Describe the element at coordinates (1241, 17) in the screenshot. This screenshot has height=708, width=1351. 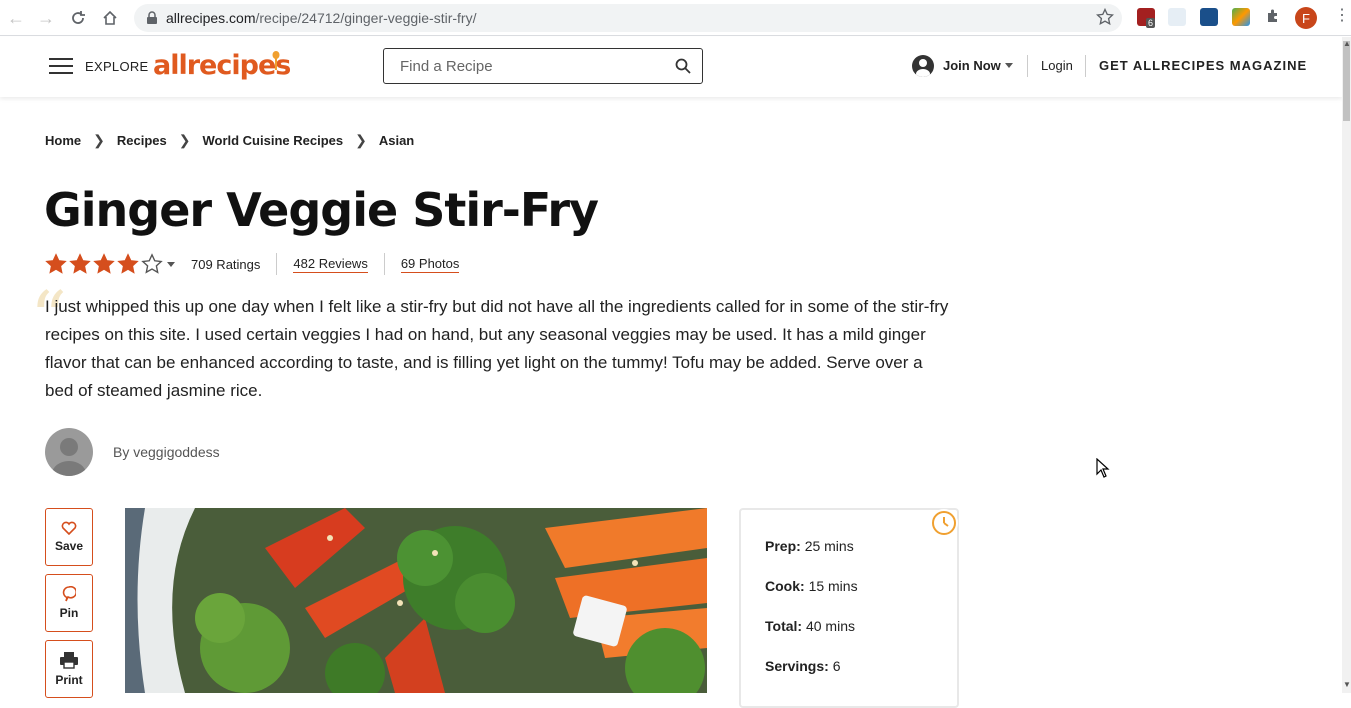
I see `extension-color-icon` at that location.